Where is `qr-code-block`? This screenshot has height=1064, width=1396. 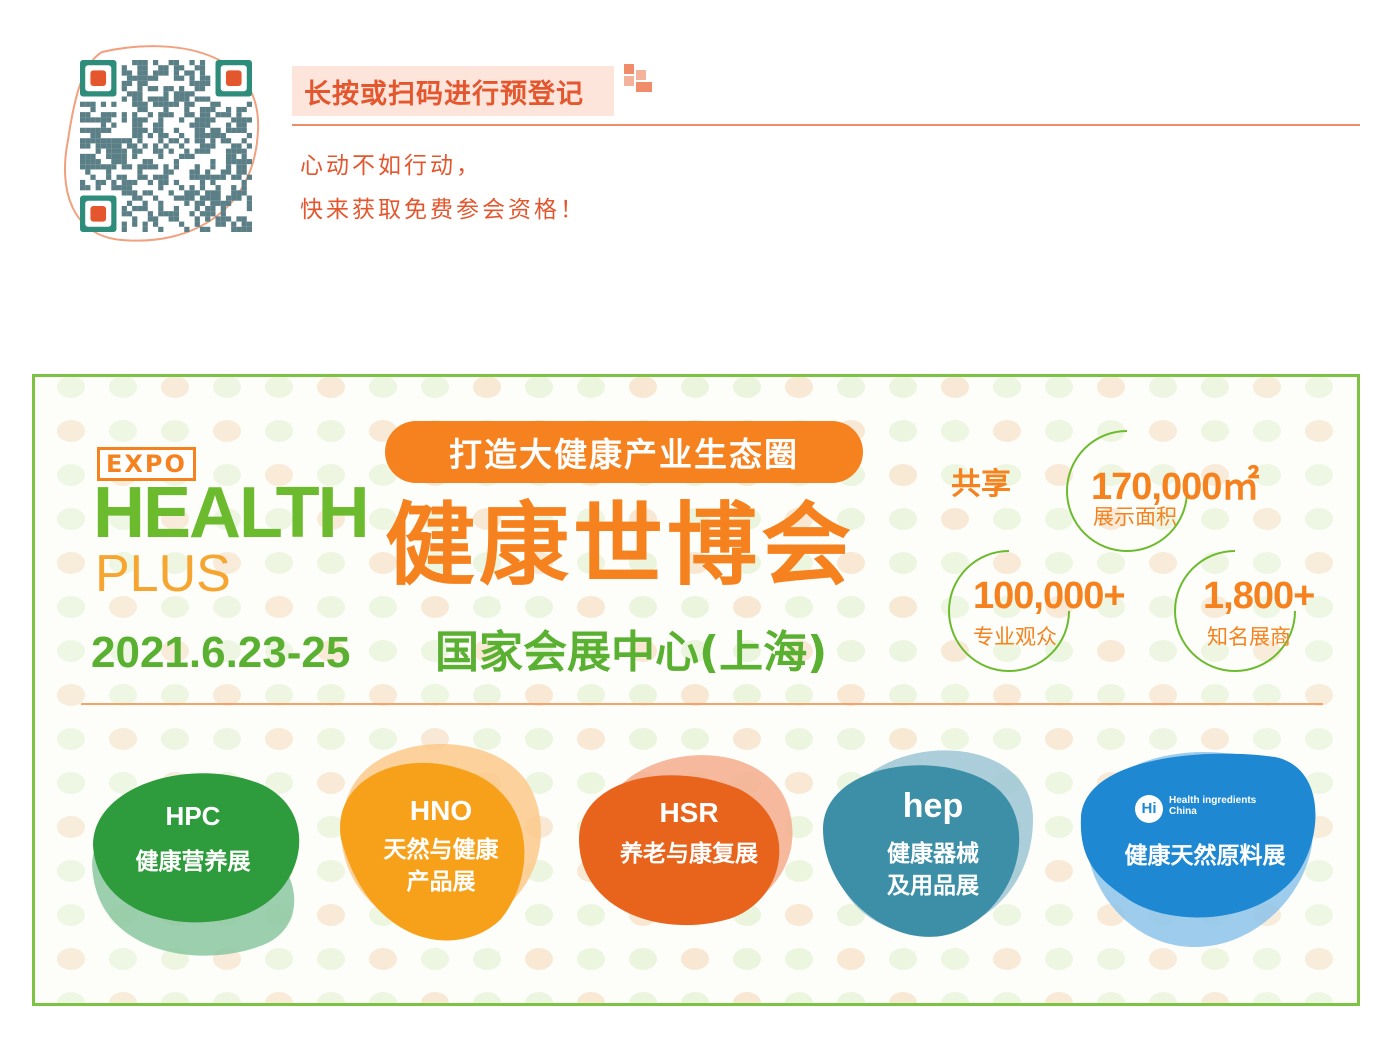 qr-code-block is located at coordinates (162, 141).